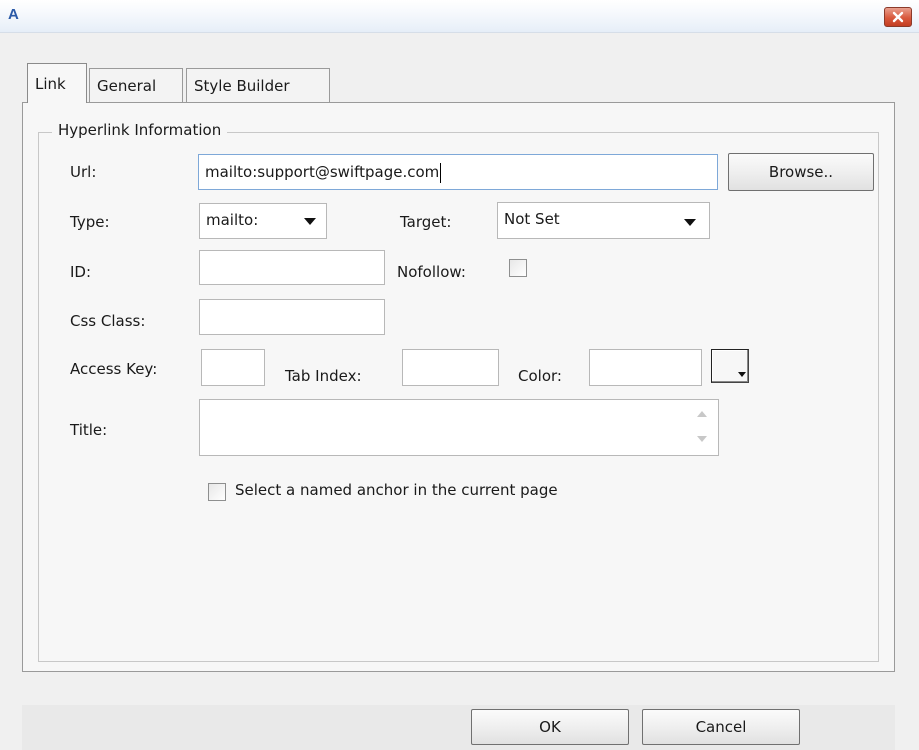 Image resolution: width=919 pixels, height=750 pixels. Describe the element at coordinates (127, 86) in the screenshot. I see `tab-general-label: General` at that location.